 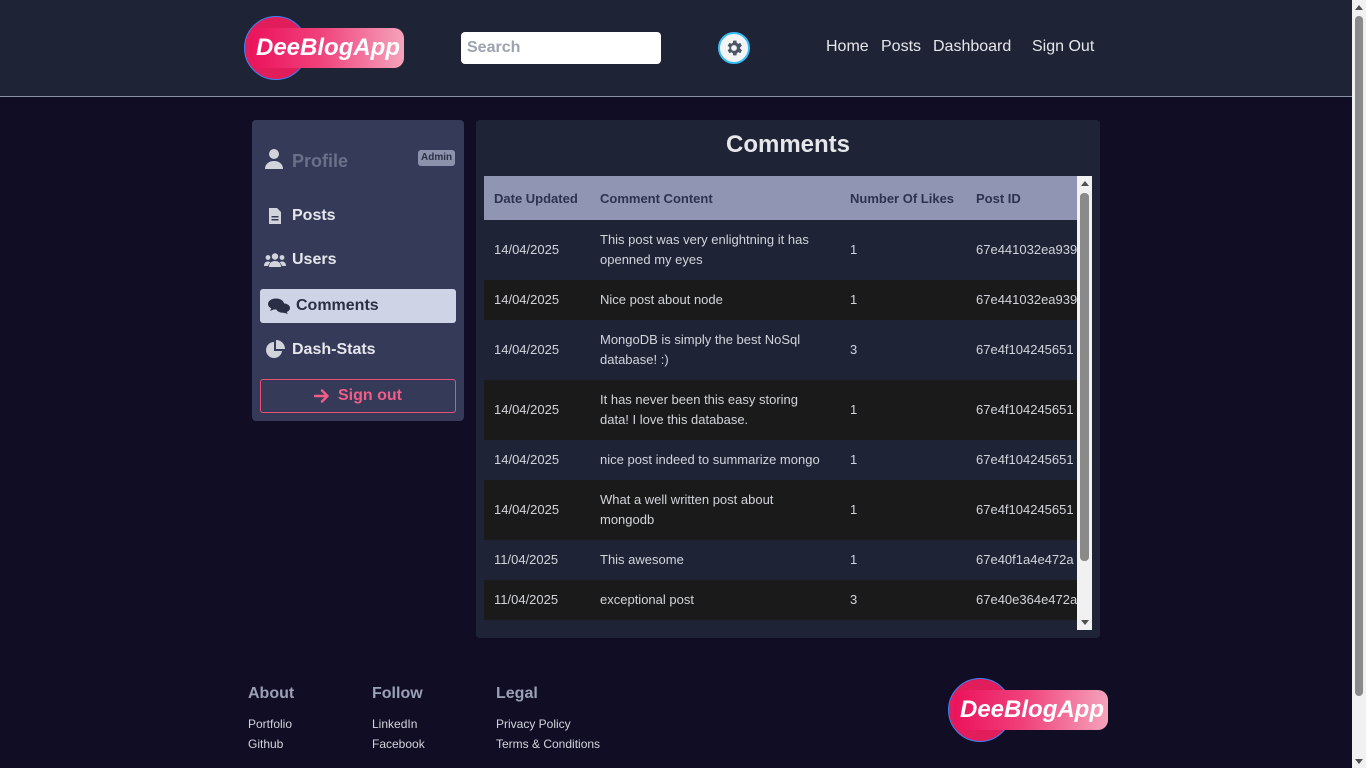 I want to click on pie-chart-icon, so click(x=275, y=350).